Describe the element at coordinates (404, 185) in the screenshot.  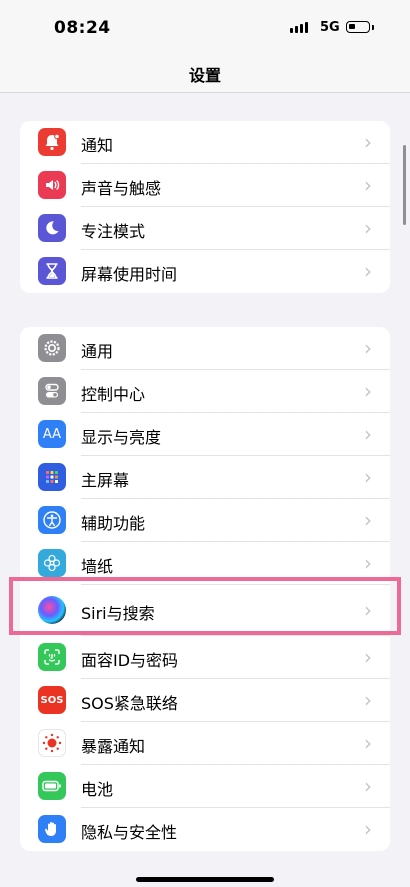
I see `scrollbar` at that location.